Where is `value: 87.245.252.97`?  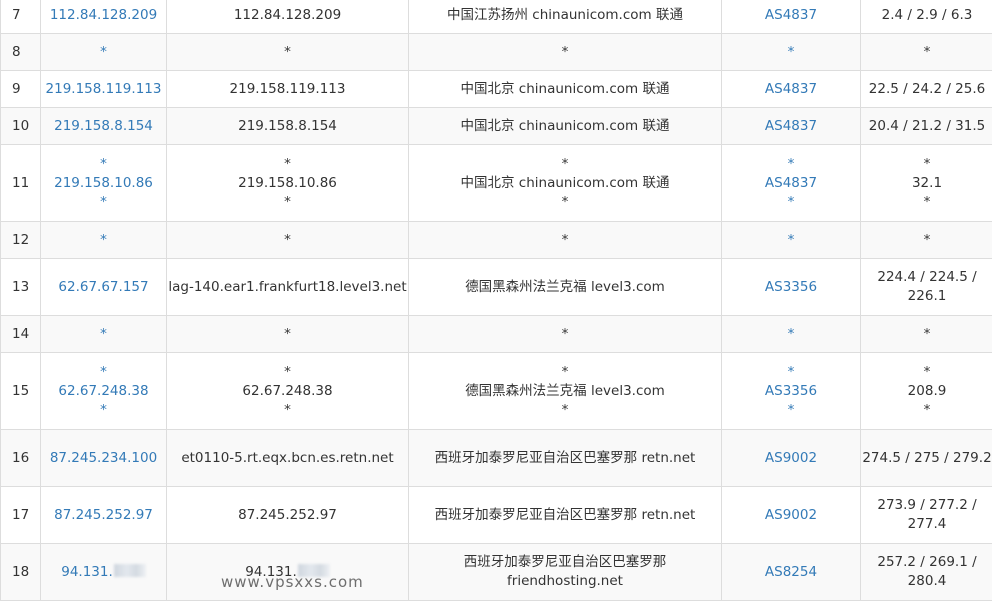
value: 87.245.252.97 is located at coordinates (103, 515).